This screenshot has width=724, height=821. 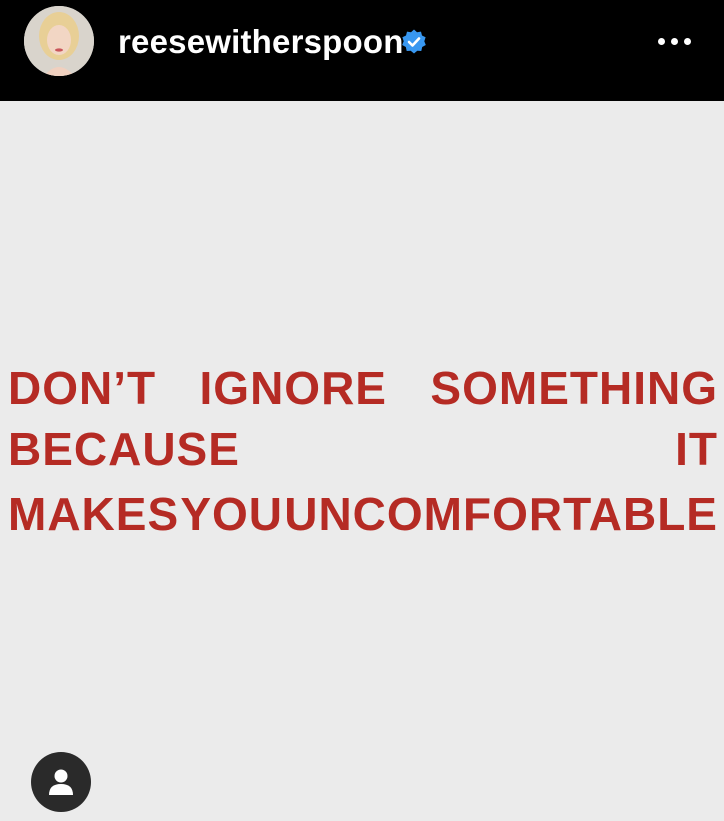 I want to click on verified-badge-icon, so click(x=414, y=41).